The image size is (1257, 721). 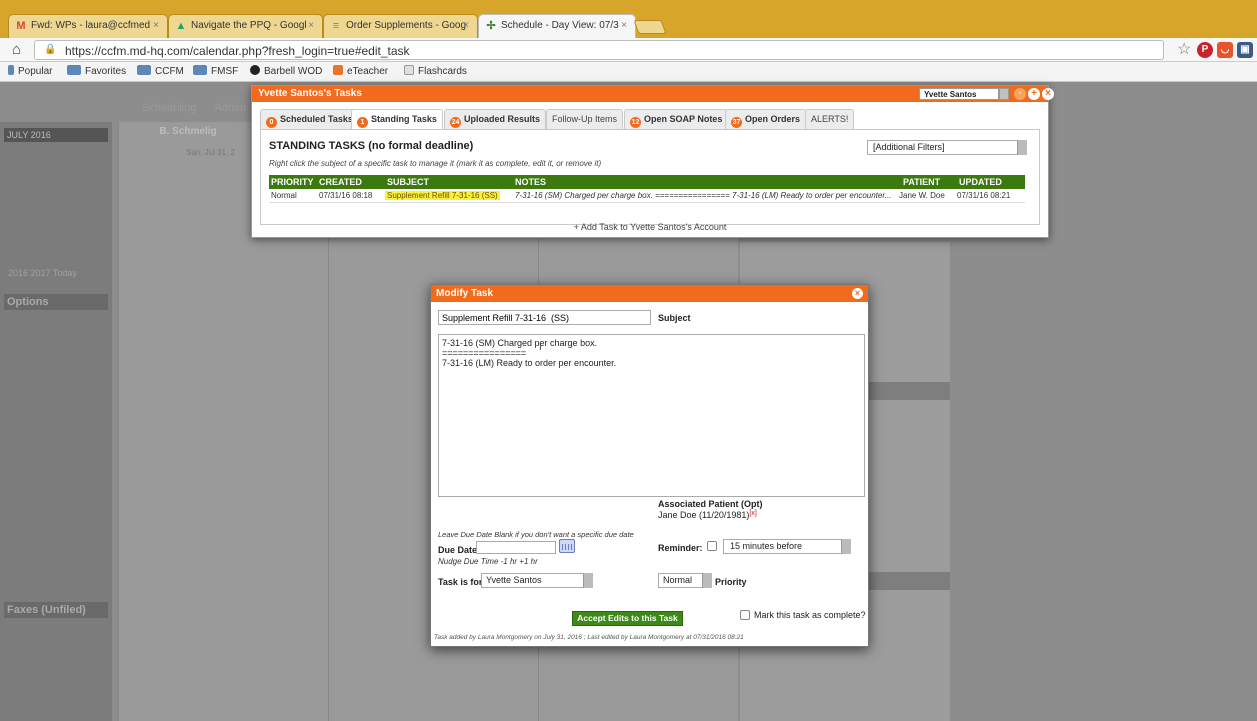 I want to click on mark-complete-label: Mark this task as complete?, so click(x=810, y=615).